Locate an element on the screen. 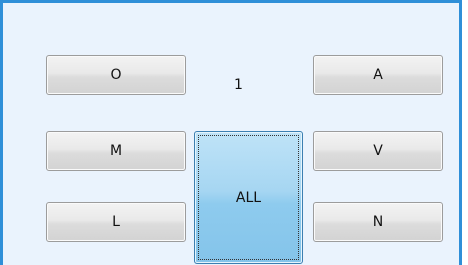  o-button: O is located at coordinates (116, 75).